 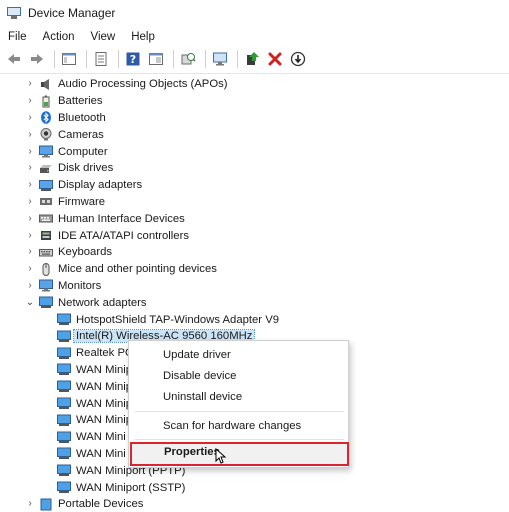 I want to click on forward-arrow-icon, so click(x=37, y=59).